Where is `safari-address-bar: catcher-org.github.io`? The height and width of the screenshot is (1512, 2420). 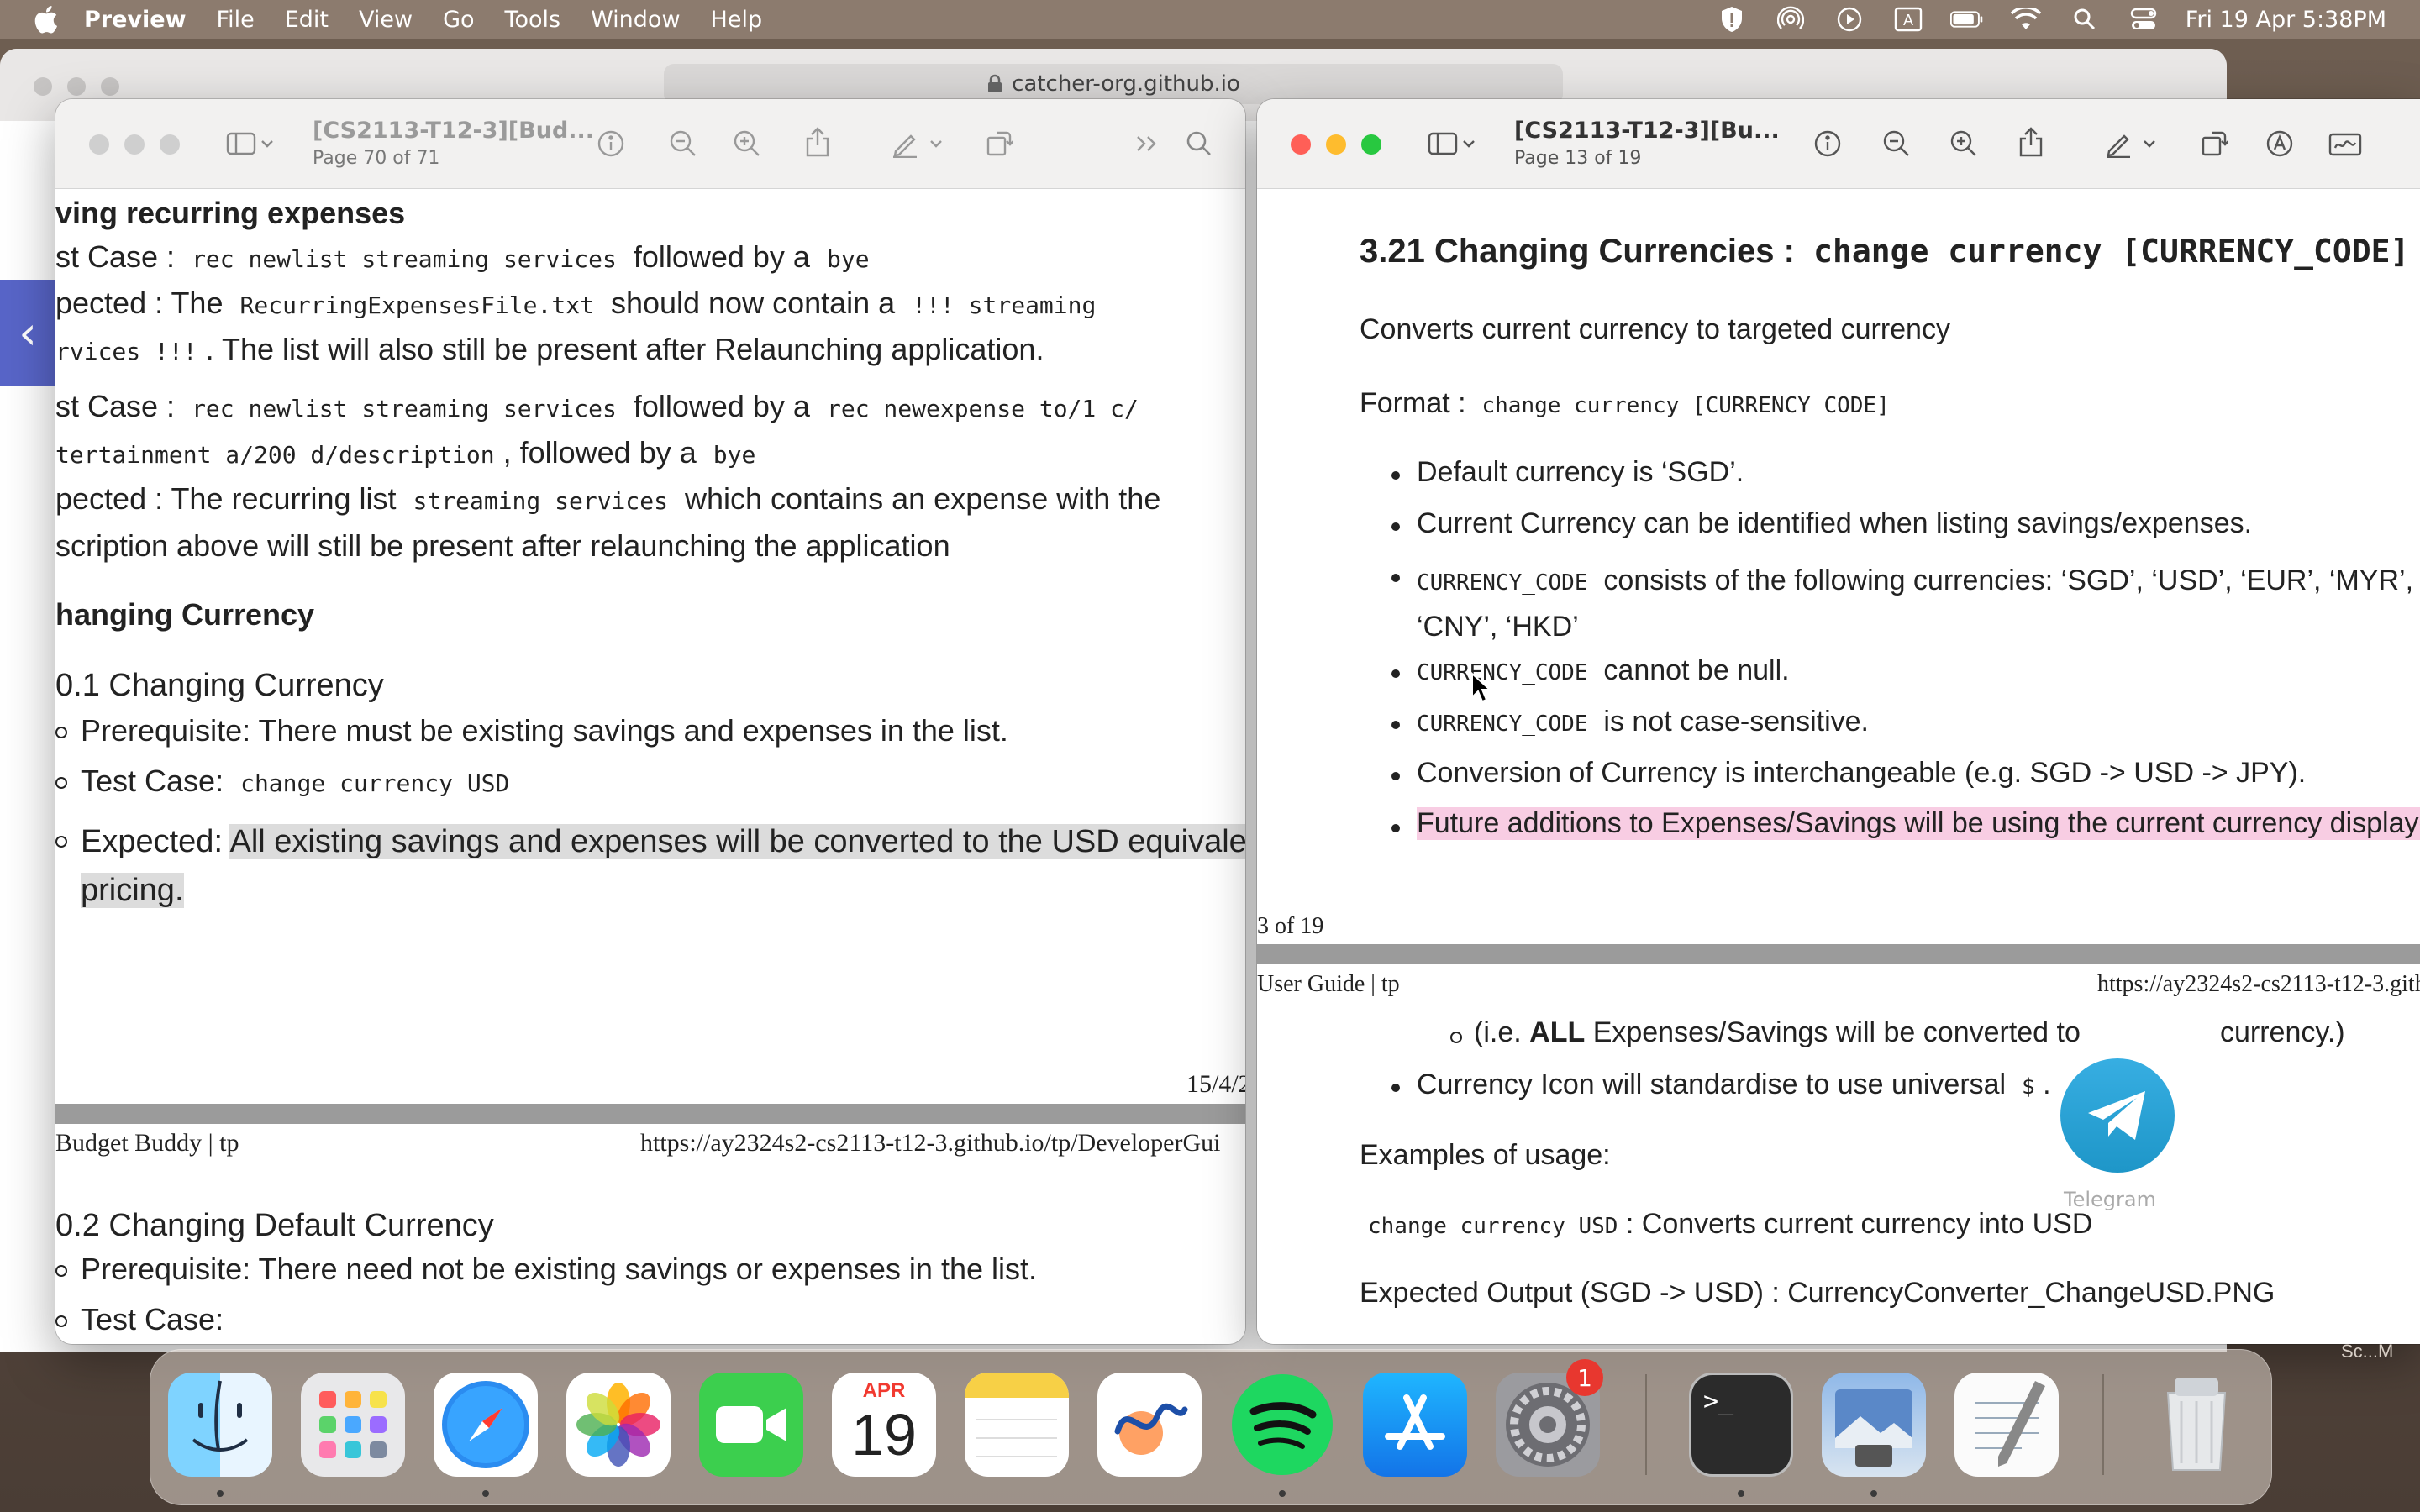
safari-address-bar: catcher-org.github.io is located at coordinates (1113, 84).